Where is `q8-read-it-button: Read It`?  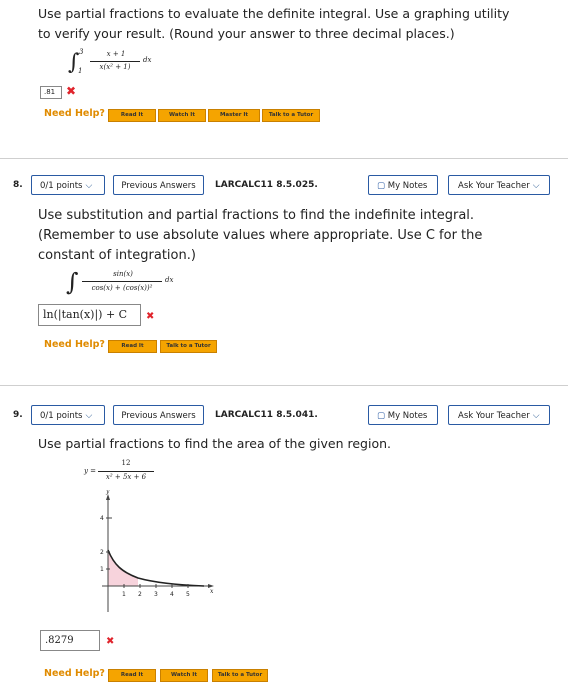
q8-read-it-button: Read It is located at coordinates (132, 346).